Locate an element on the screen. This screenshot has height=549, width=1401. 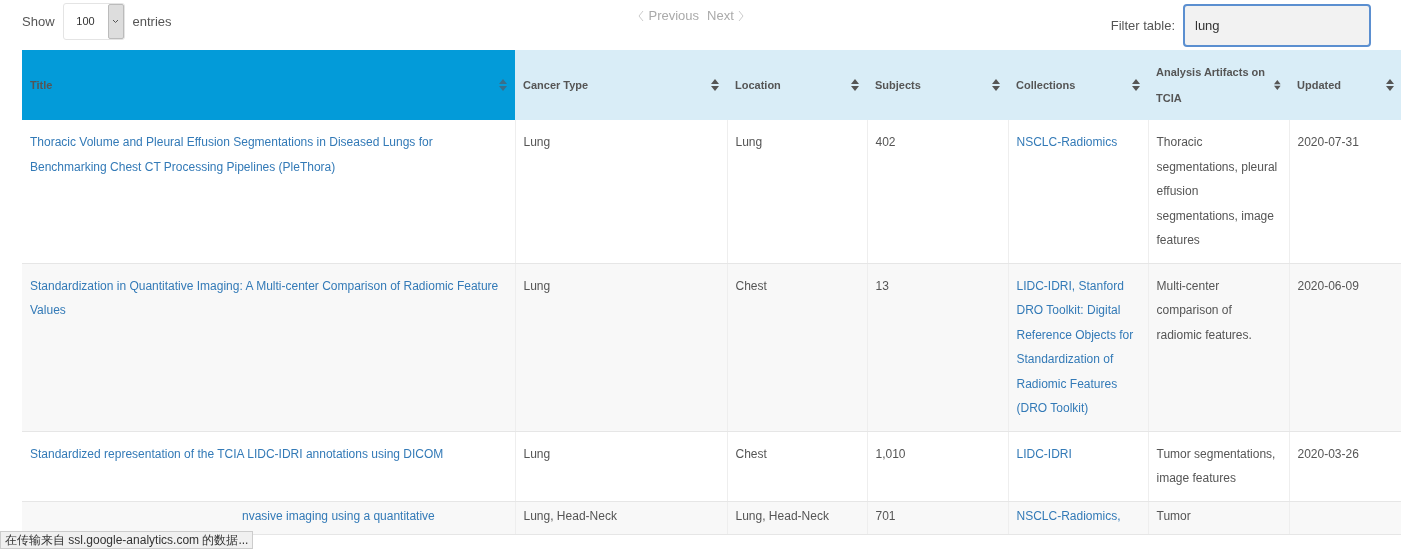
table-cell: Thoracic segmentations, pleural effusion segmentations, image features is located at coordinates (1217, 191).